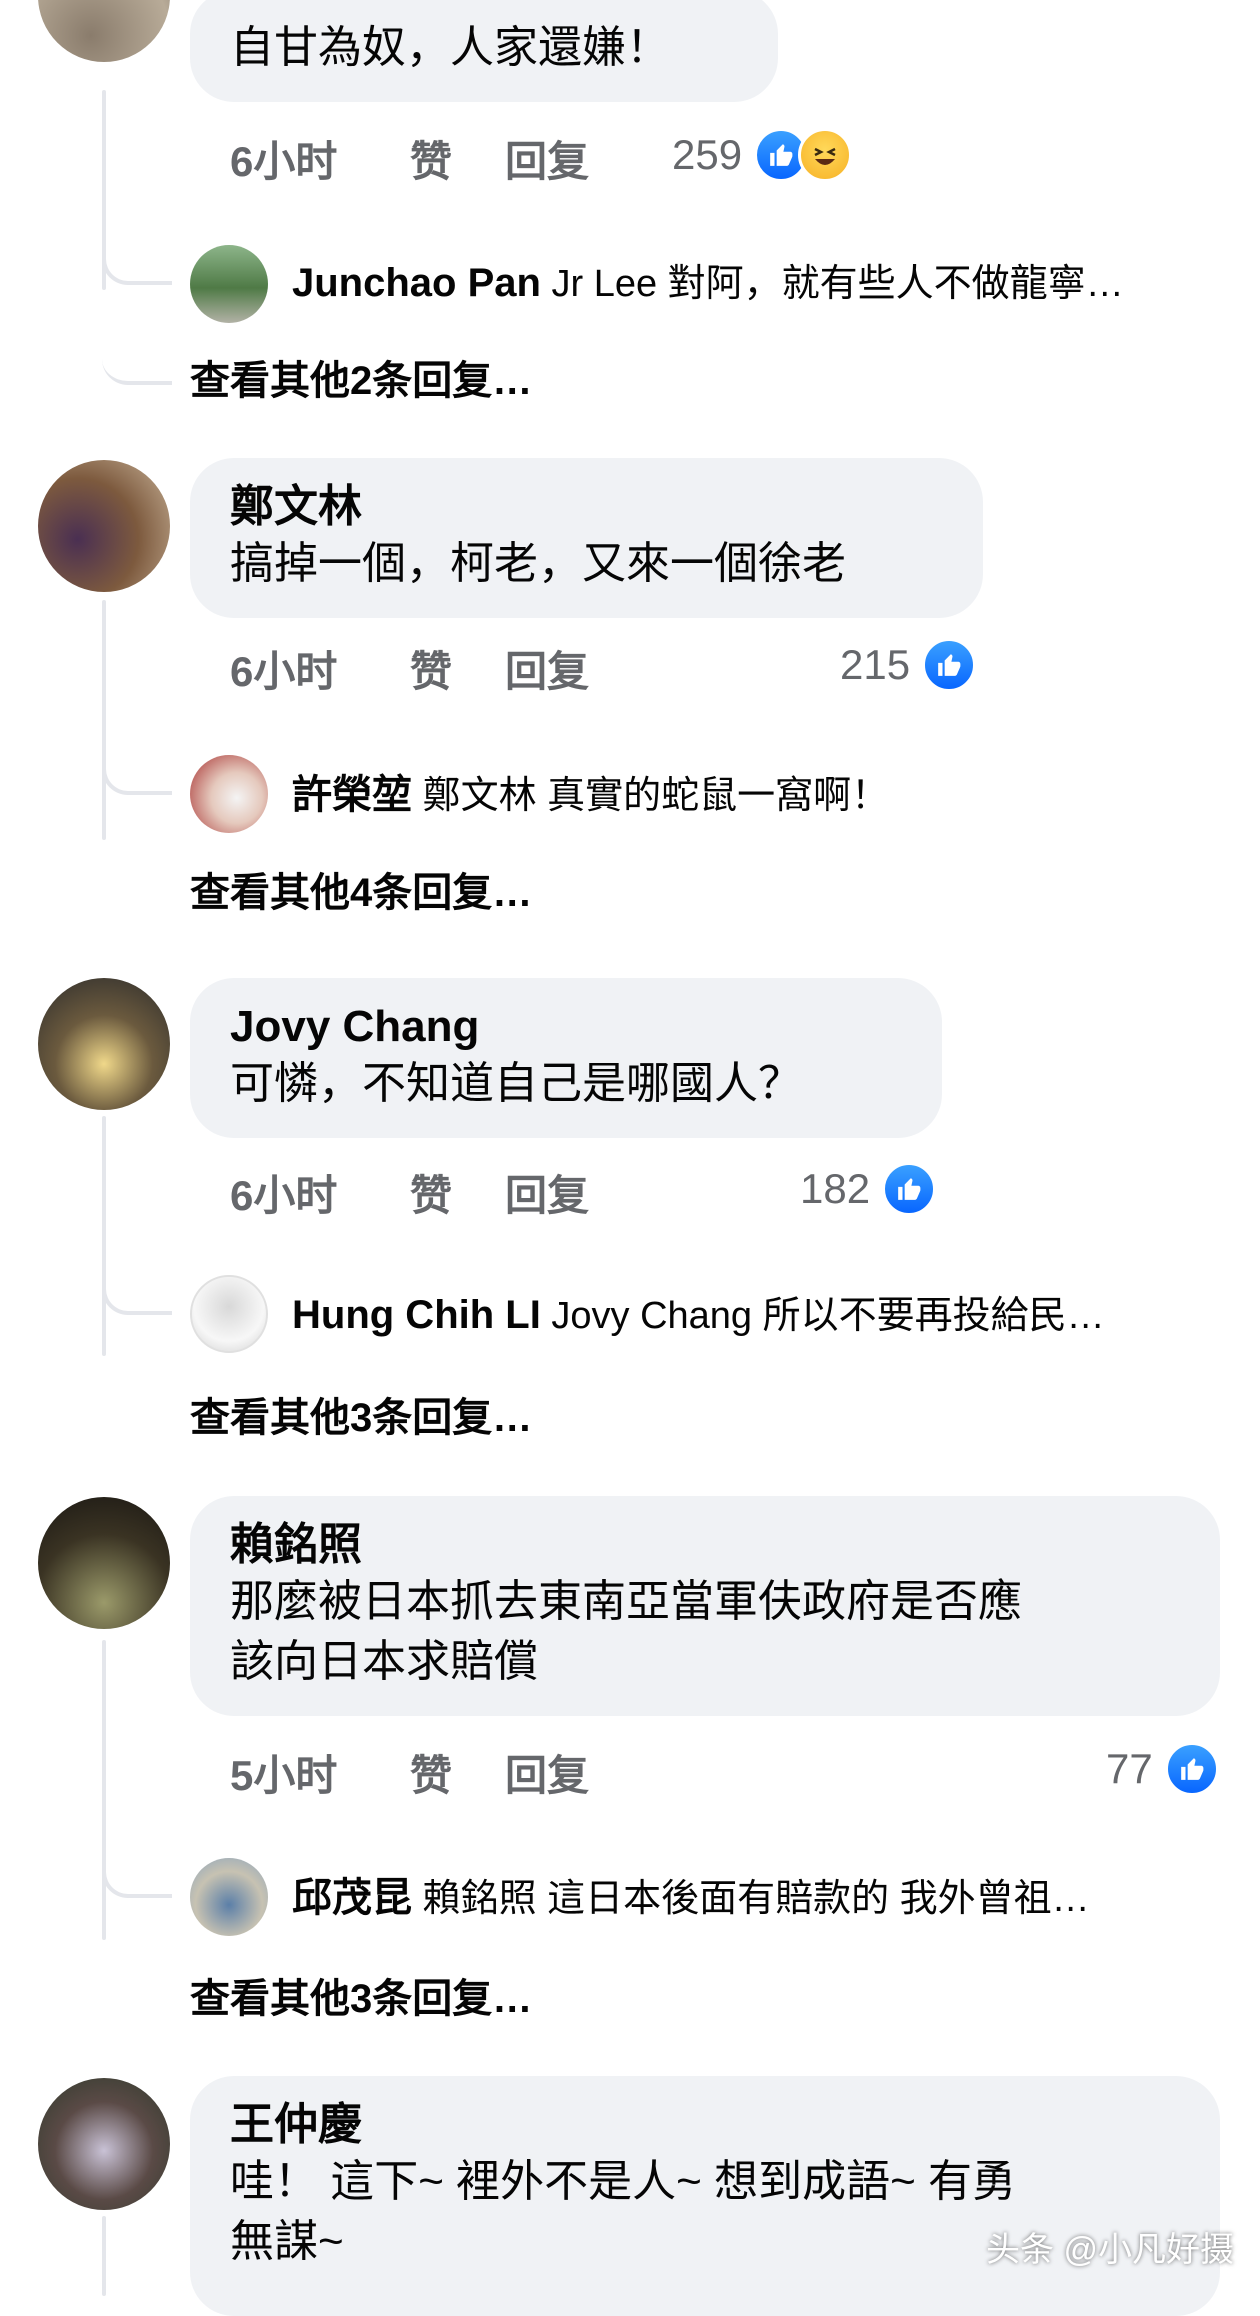  What do you see at coordinates (352, 1898) in the screenshot?
I see `reply-author: 邱茂昆` at bounding box center [352, 1898].